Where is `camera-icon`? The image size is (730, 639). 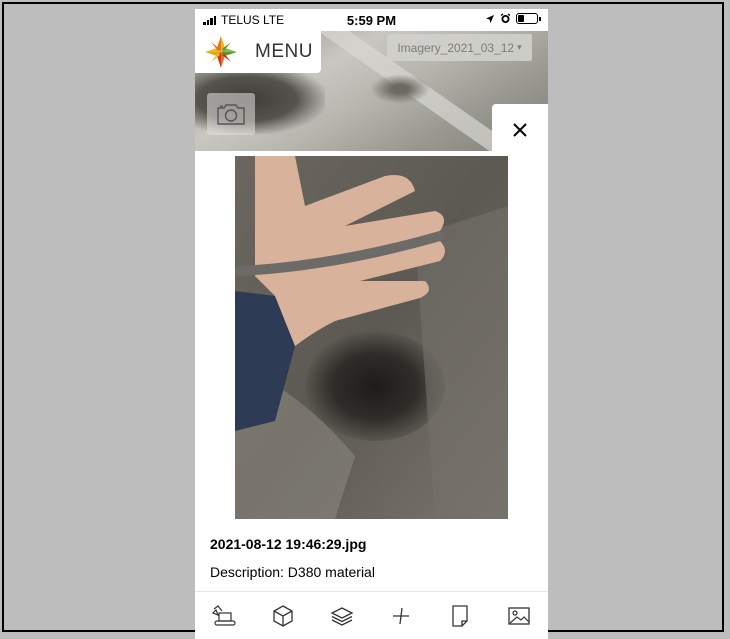
camera-icon is located at coordinates (231, 114).